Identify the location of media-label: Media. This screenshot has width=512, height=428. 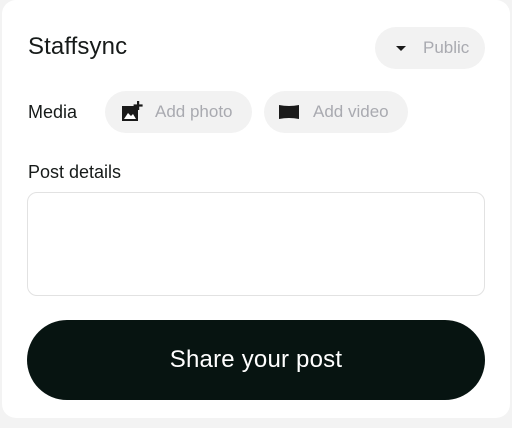
(53, 112).